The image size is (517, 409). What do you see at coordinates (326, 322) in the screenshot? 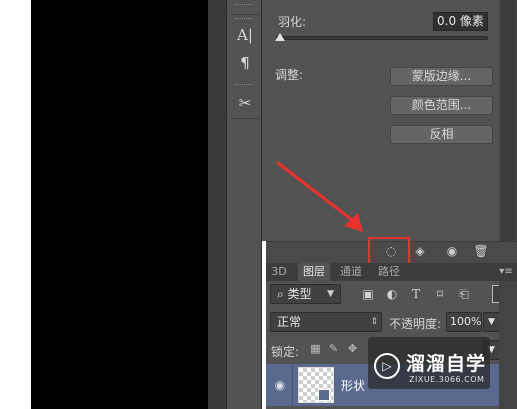
I see `blend-mode-dropdown: 正常 ⇕` at bounding box center [326, 322].